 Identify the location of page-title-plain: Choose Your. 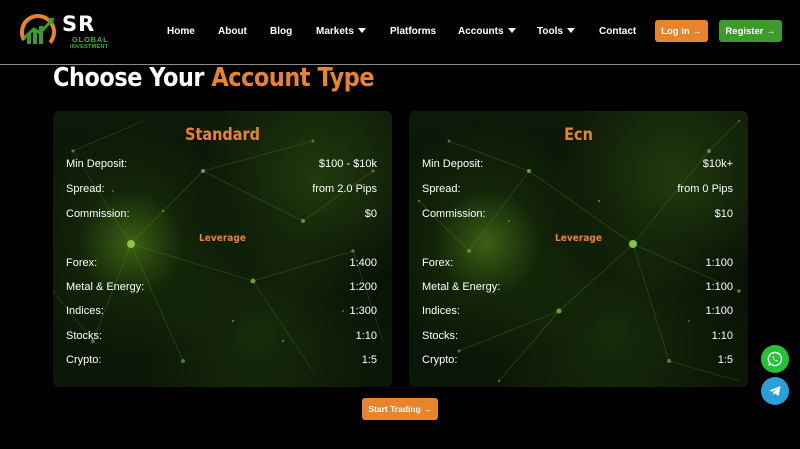
(129, 78).